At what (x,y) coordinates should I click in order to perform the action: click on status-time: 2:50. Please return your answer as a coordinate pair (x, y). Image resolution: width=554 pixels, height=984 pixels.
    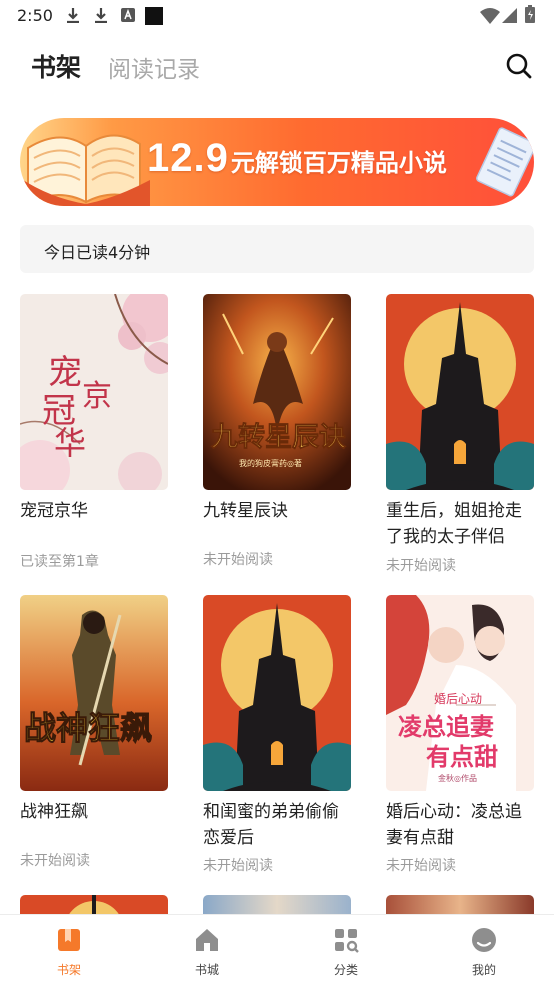
    Looking at the image, I should click on (35, 15).